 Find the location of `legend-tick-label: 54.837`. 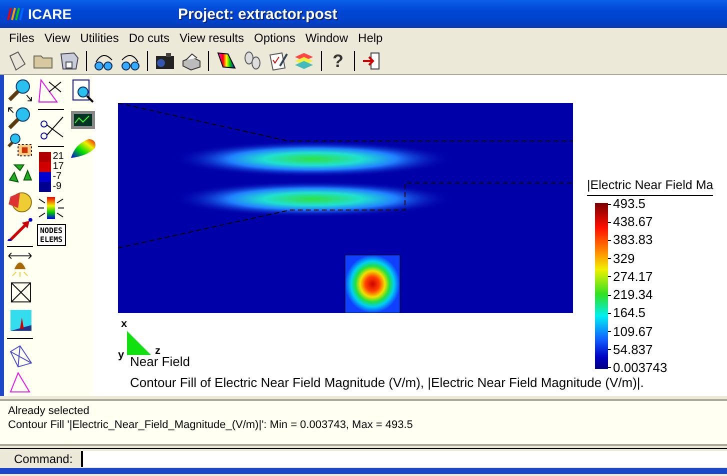

legend-tick-label: 54.837 is located at coordinates (633, 349).